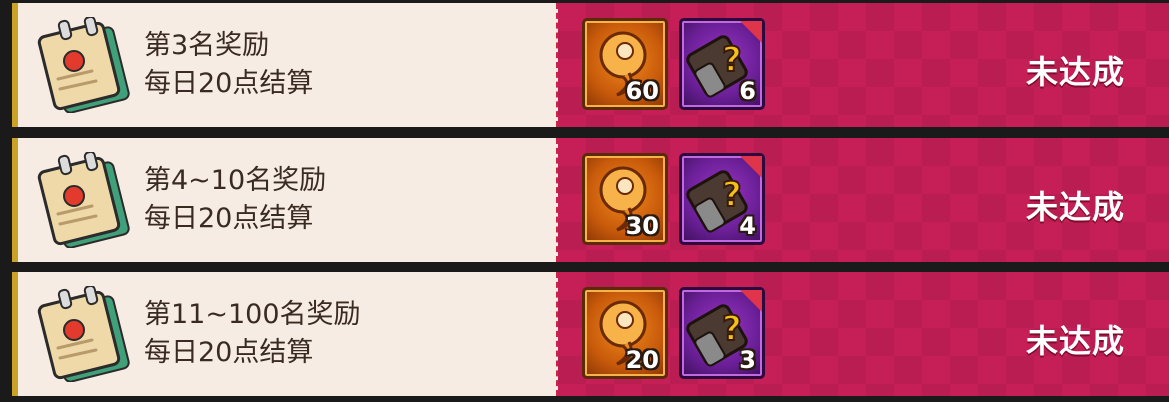 The width and height of the screenshot is (1169, 402). I want to click on reward-quantity: 20, so click(642, 360).